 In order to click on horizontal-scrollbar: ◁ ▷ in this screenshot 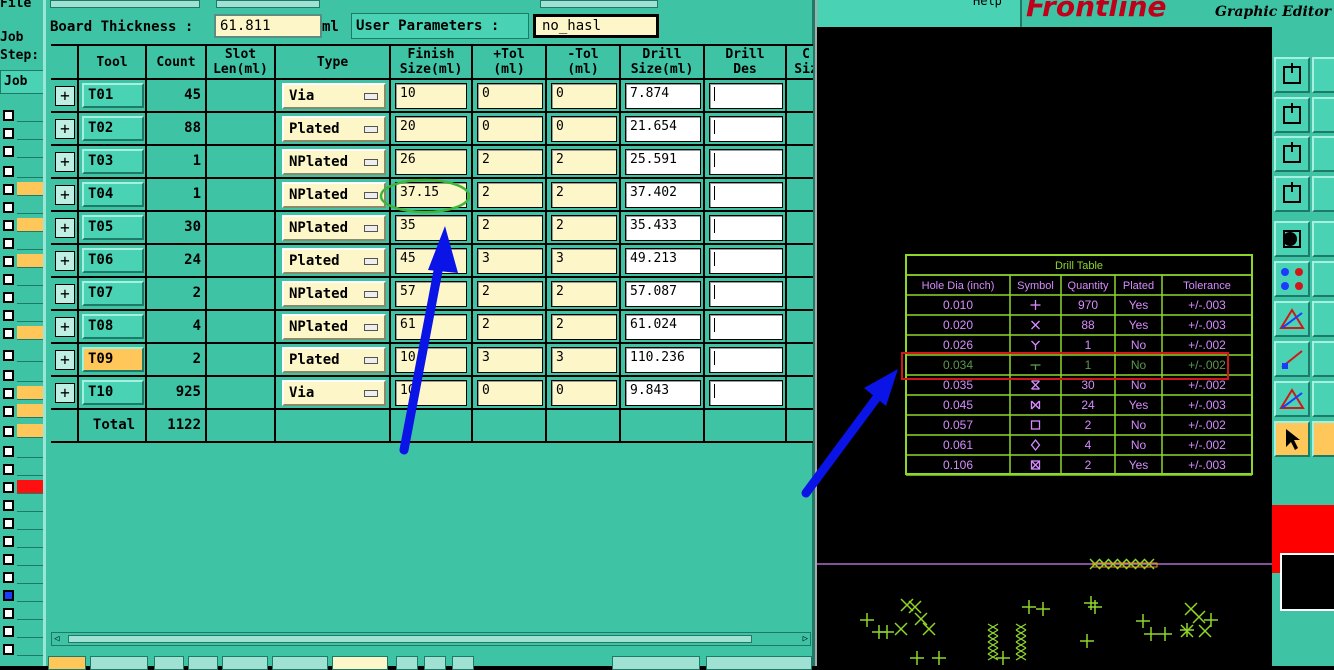, I will do `click(431, 639)`.